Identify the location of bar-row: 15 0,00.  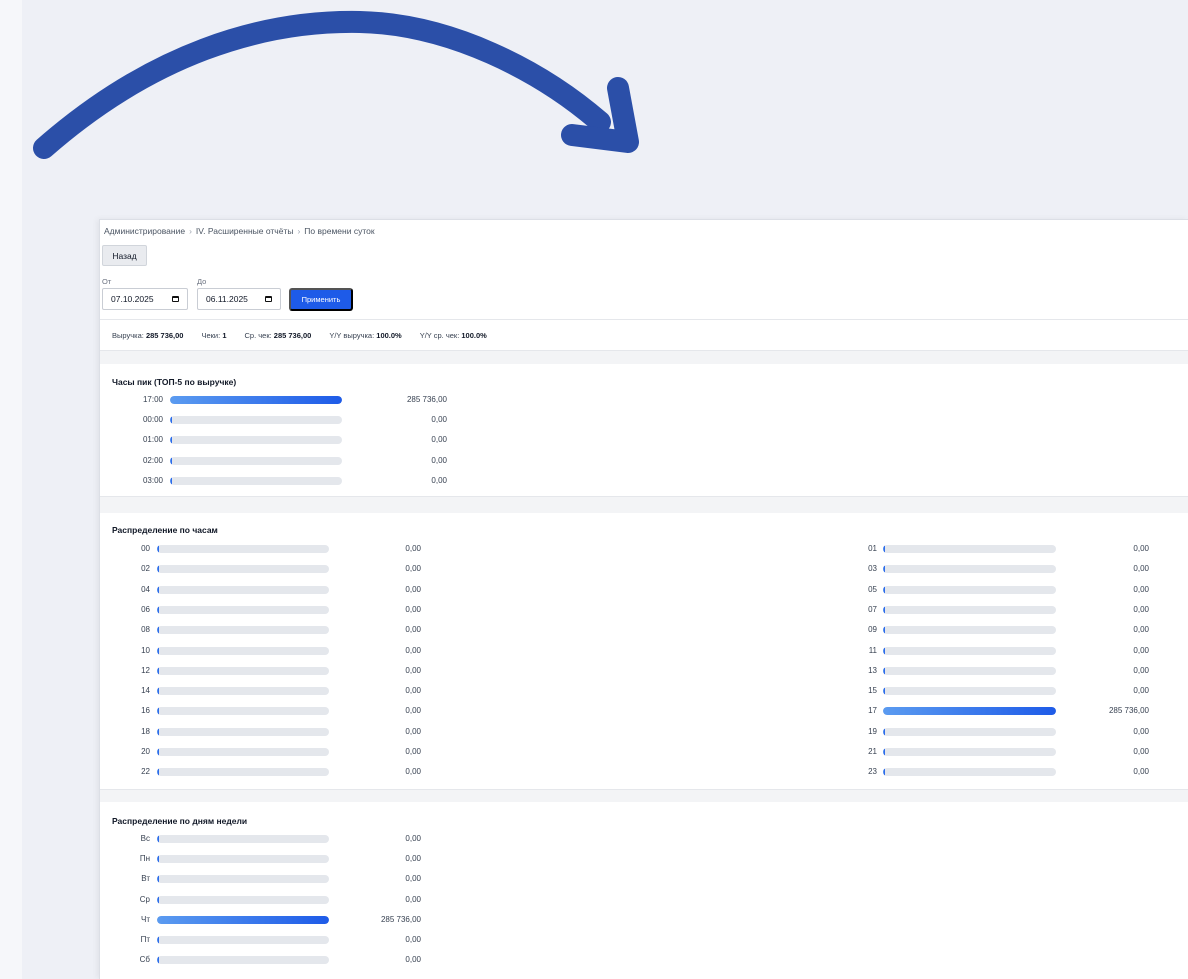
(644, 691).